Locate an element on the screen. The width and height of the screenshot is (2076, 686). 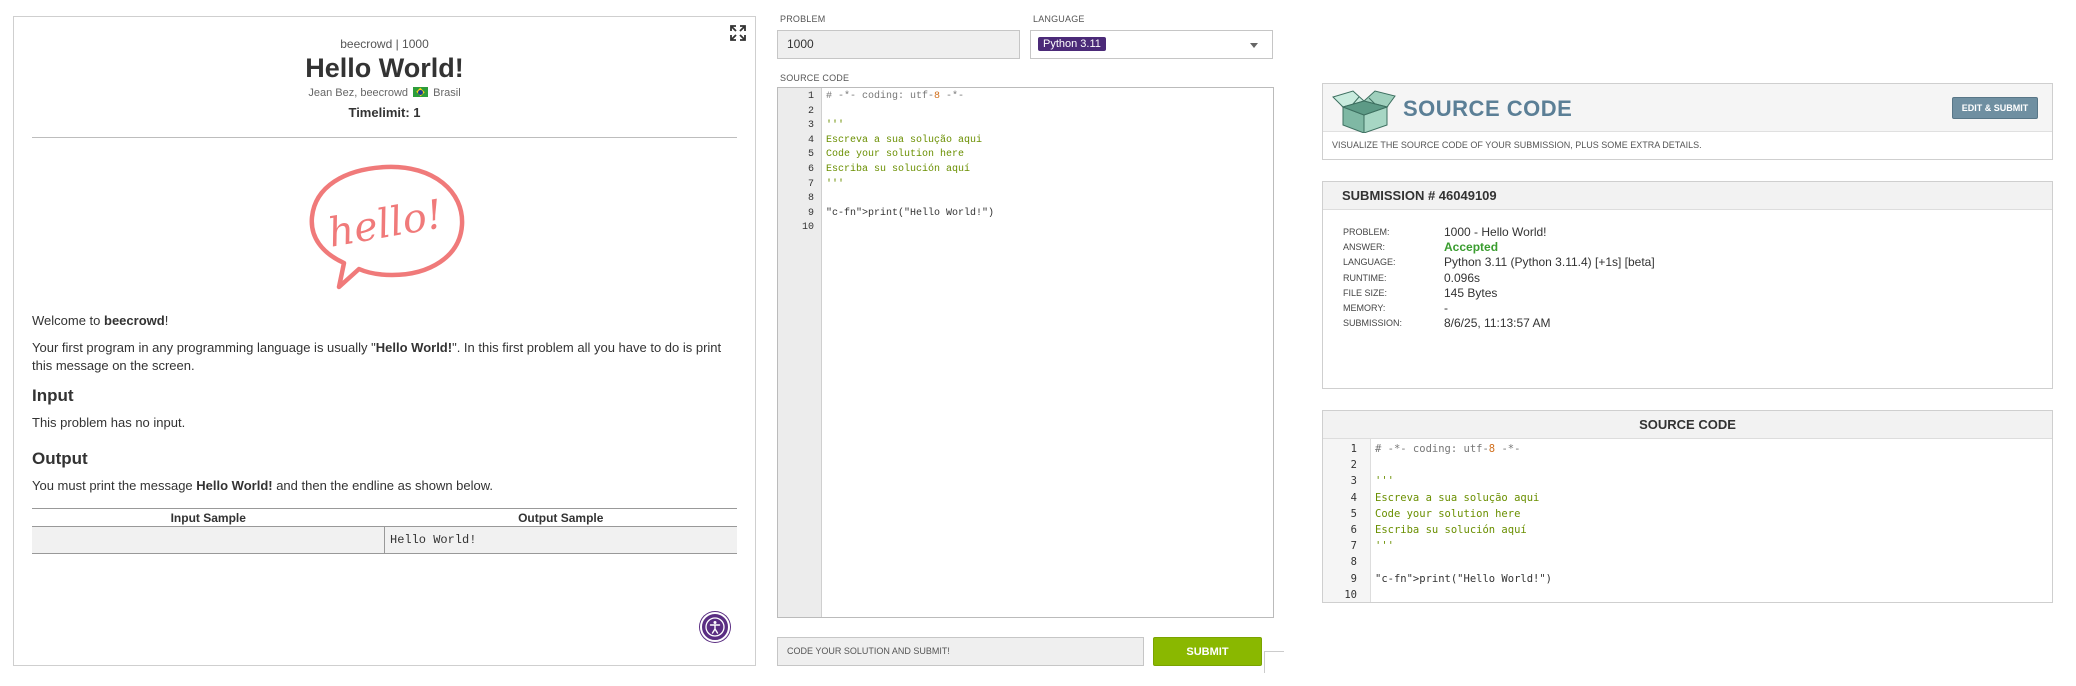
language-select: Python 3.11 is located at coordinates (1151, 44).